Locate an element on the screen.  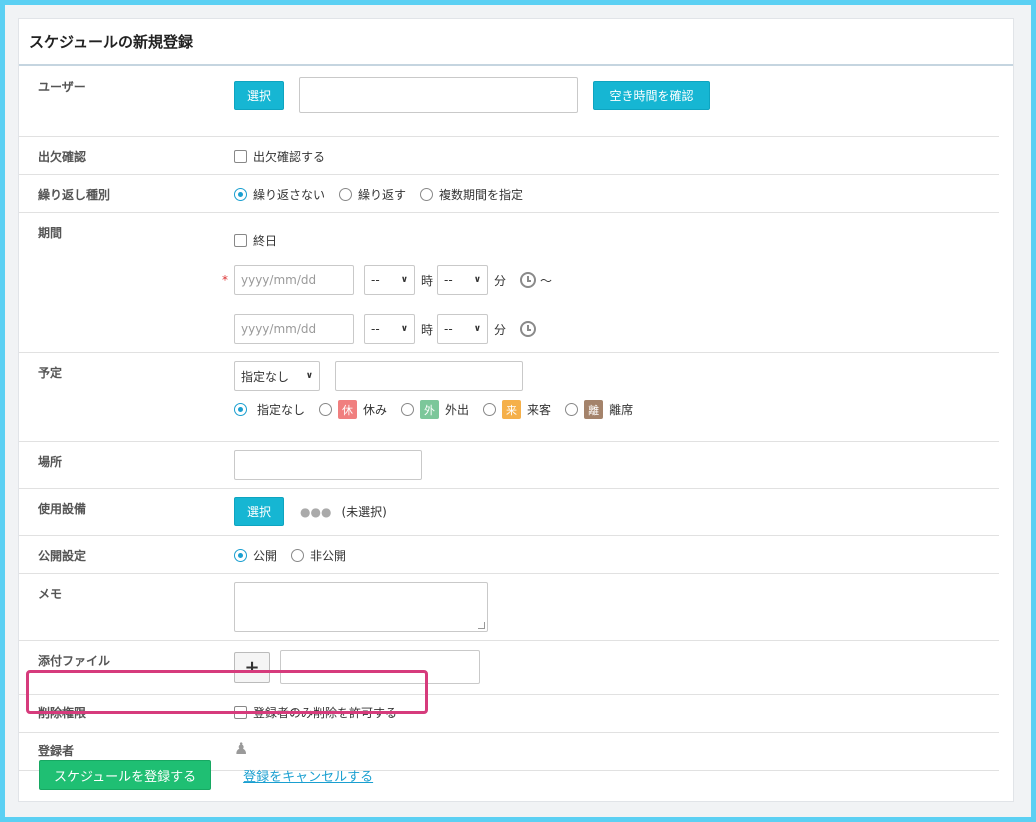
start-date-input: yyyy/mm/dd is located at coordinates (294, 280).